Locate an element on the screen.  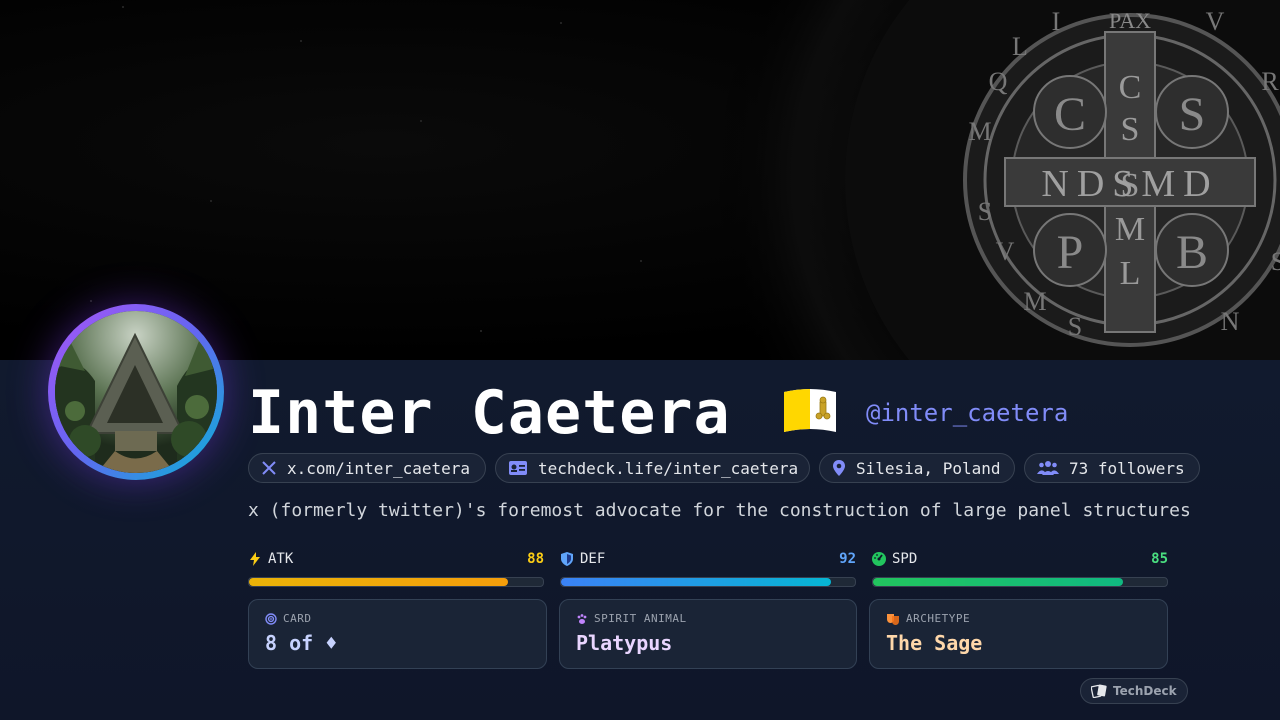
display-name: Inter Caetera is located at coordinates (489, 413).